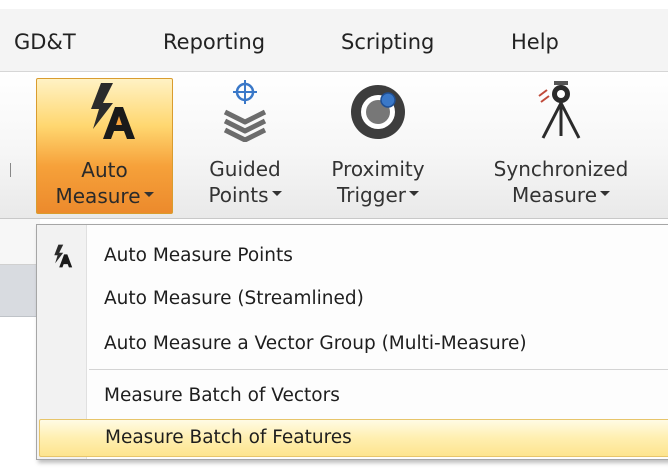 The width and height of the screenshot is (668, 470). I want to click on menu-item-label: Measure Batch of Features, so click(228, 437).